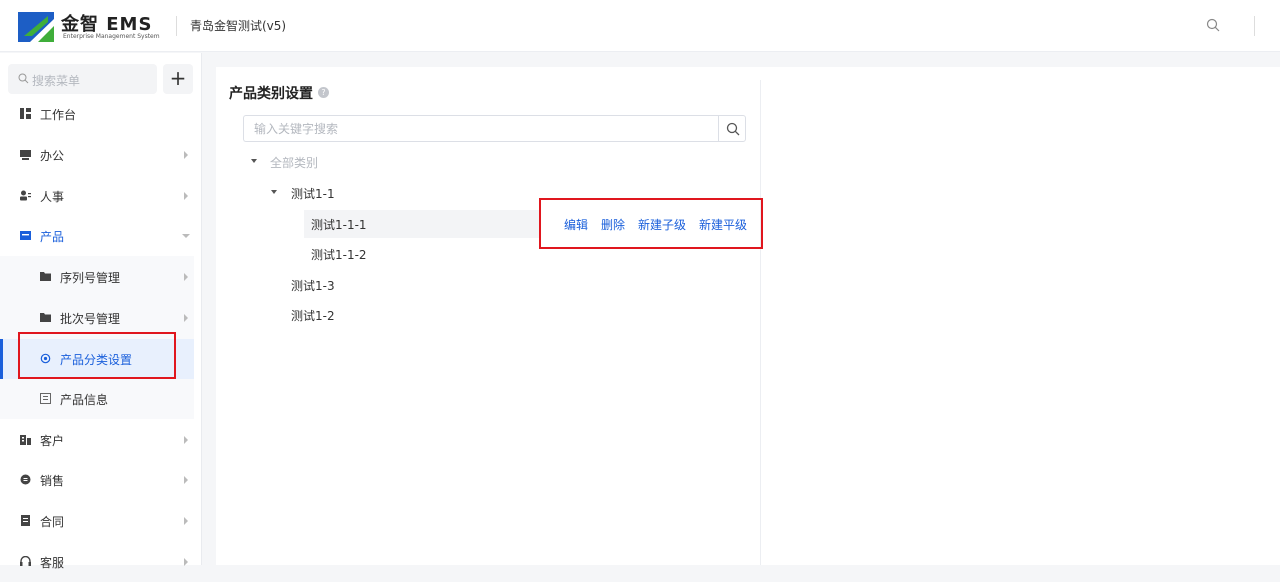 Image resolution: width=1280 pixels, height=582 pixels. I want to click on sidebar-item-label: 序列号管理, so click(90, 278).